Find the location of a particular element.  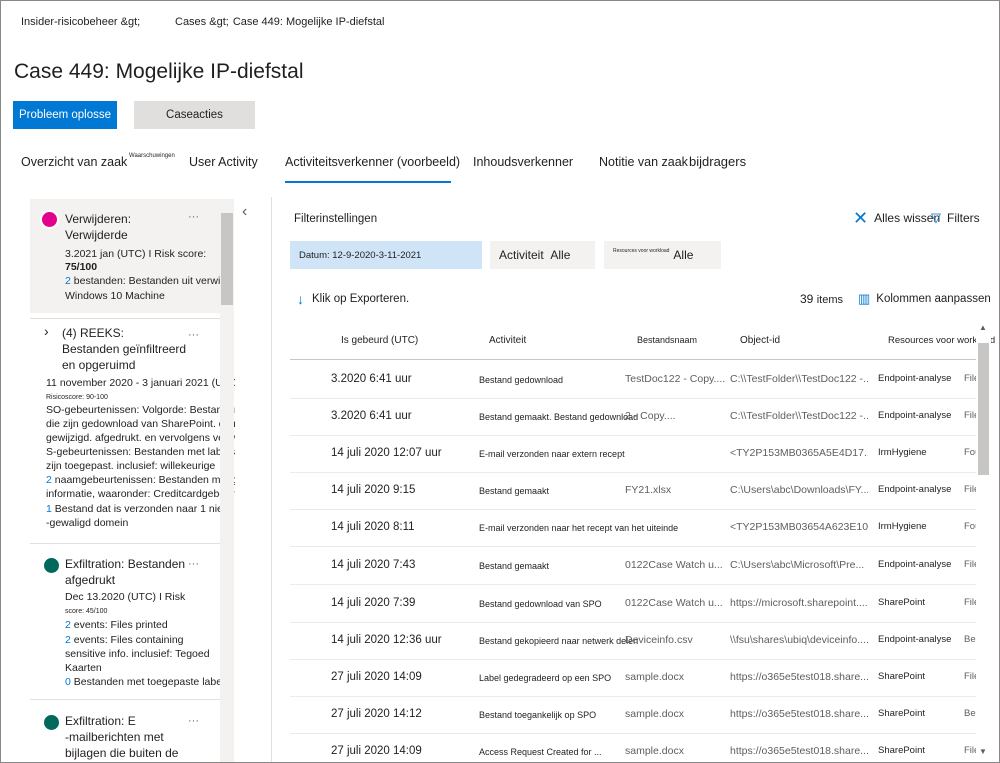

cell-activity: Bestand gemaakt is located at coordinates (514, 566).